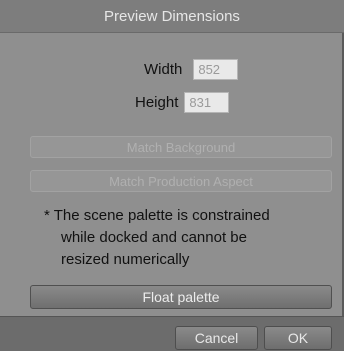 The height and width of the screenshot is (351, 344). Describe the element at coordinates (191, 69) in the screenshot. I see `width-row: Width` at that location.